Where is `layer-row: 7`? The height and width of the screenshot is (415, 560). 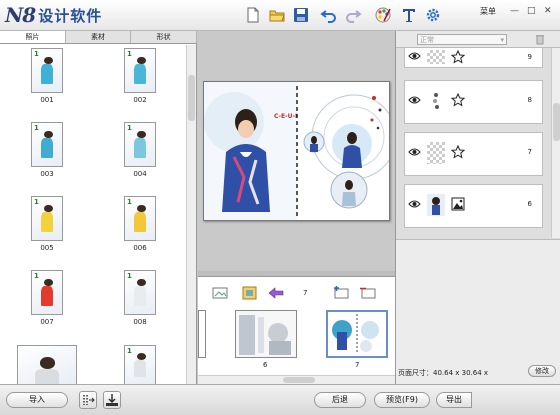
layer-row: 7 is located at coordinates (473, 154).